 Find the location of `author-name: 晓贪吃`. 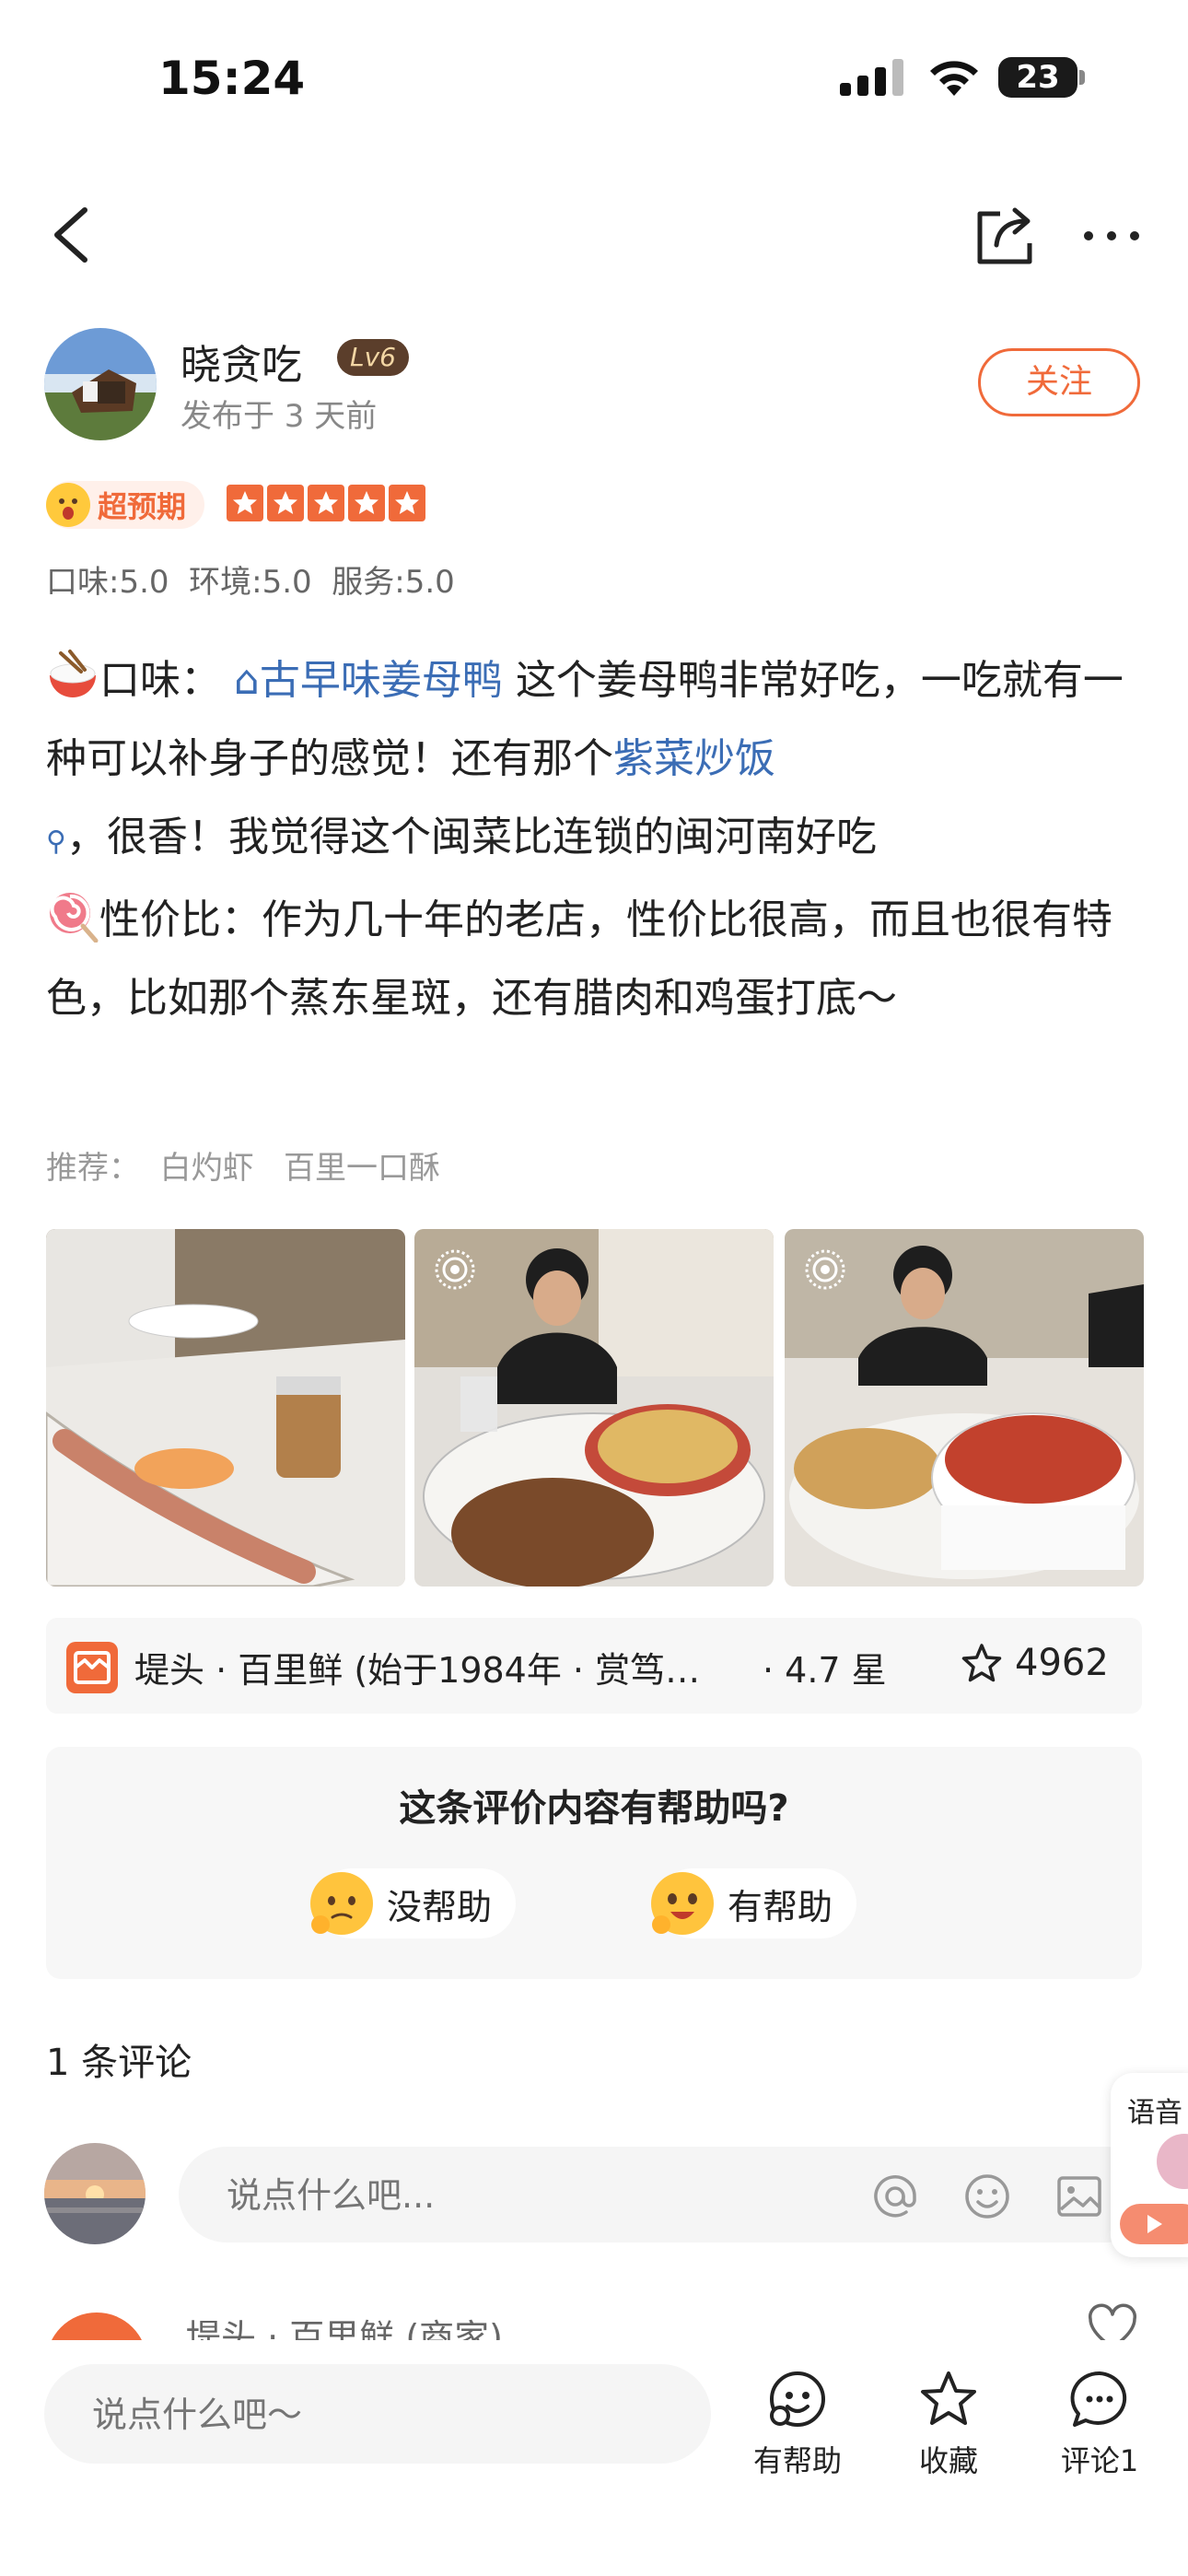

author-name: 晓贪吃 is located at coordinates (242, 361).